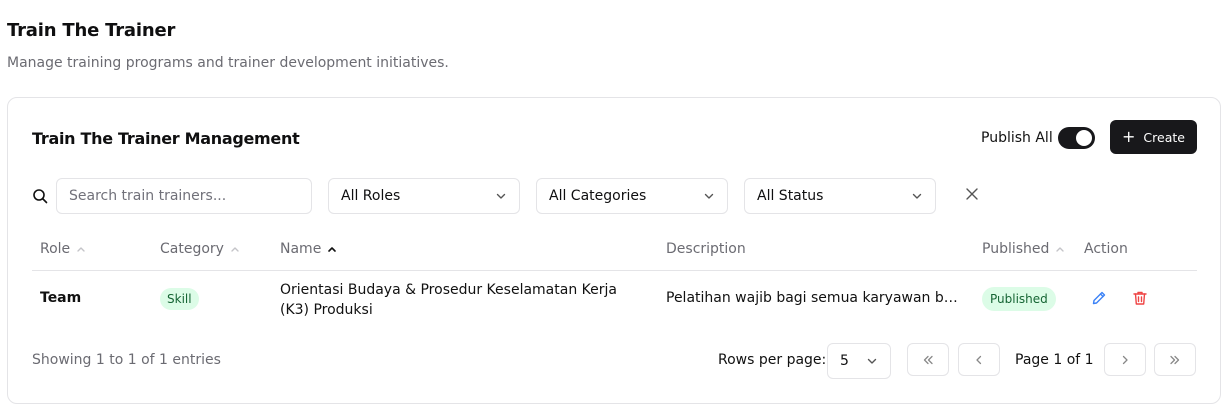 The image size is (1230, 418). I want to click on rows-per-page-label: Rows per page:, so click(772, 360).